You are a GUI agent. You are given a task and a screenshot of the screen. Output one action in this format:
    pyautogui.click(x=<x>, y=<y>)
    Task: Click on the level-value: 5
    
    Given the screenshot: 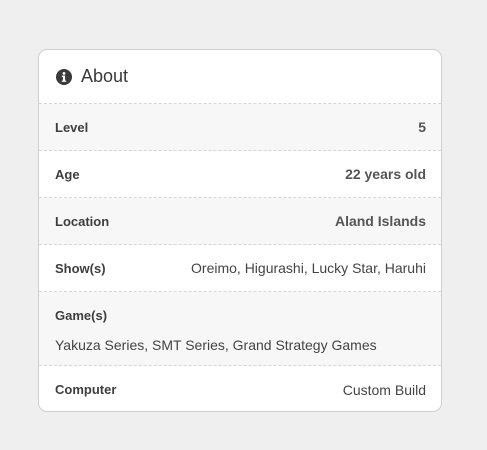 What is the action you would take?
    pyautogui.click(x=422, y=127)
    